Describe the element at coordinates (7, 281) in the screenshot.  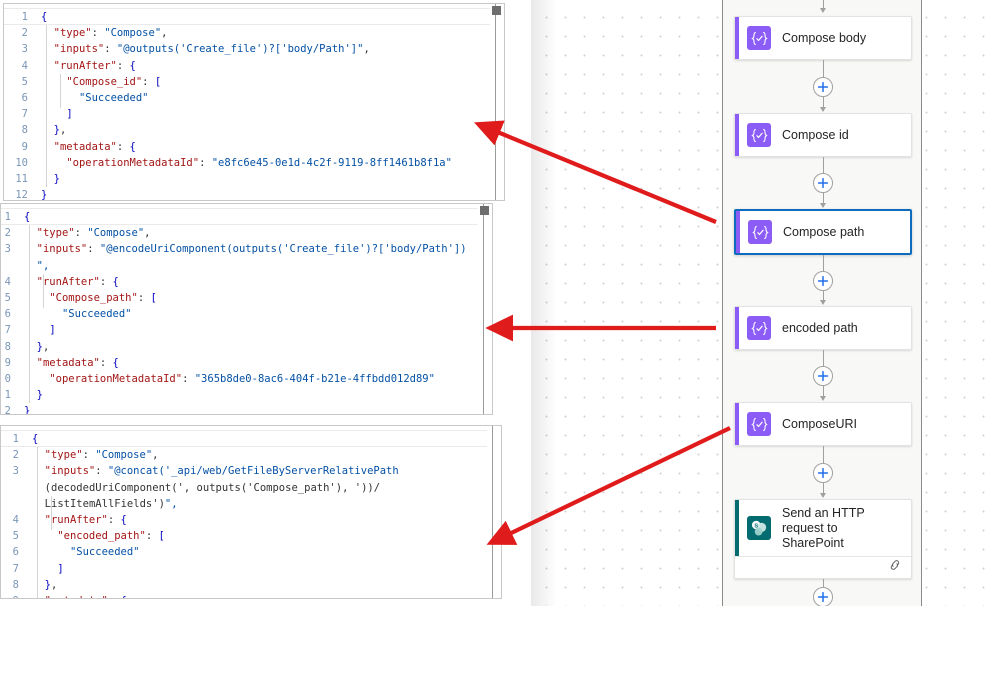
I see `line-number: 4` at that location.